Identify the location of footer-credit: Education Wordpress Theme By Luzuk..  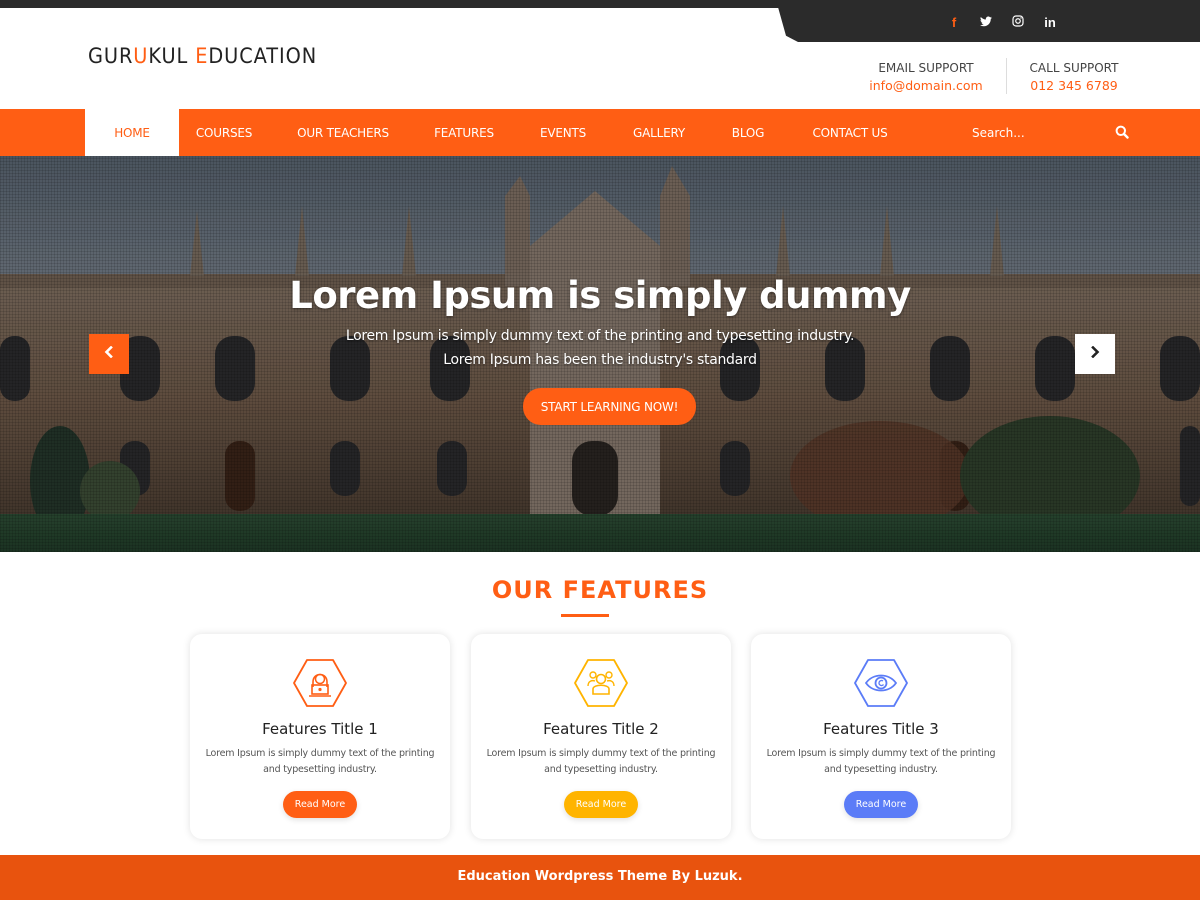
(599, 876).